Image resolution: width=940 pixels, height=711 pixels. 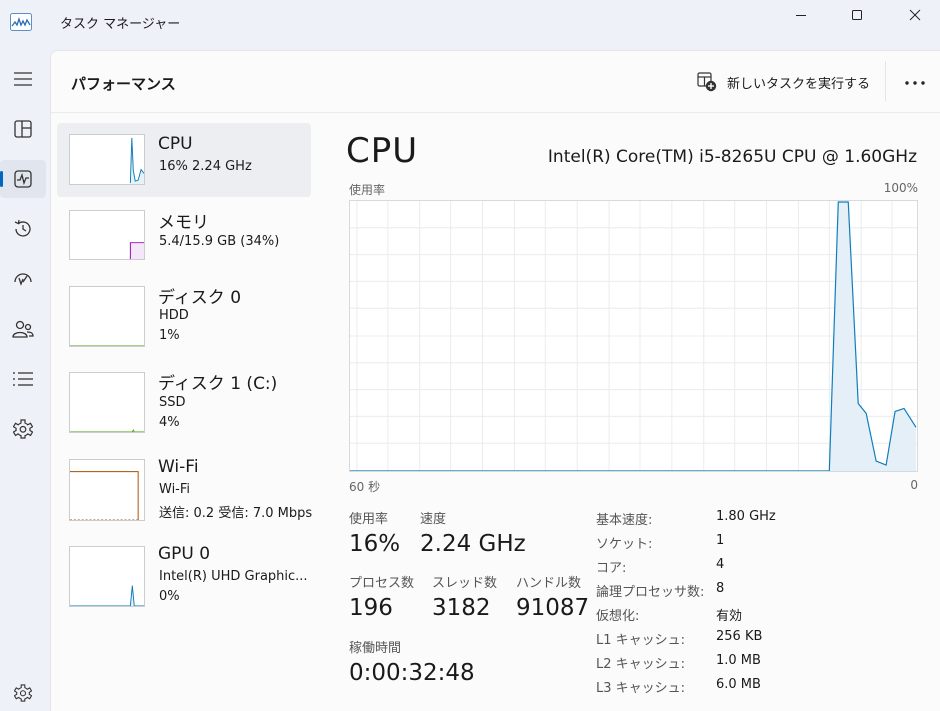 I want to click on device-item-memory: メモリ 5.4/15.9 GB (34%), so click(x=184, y=238).